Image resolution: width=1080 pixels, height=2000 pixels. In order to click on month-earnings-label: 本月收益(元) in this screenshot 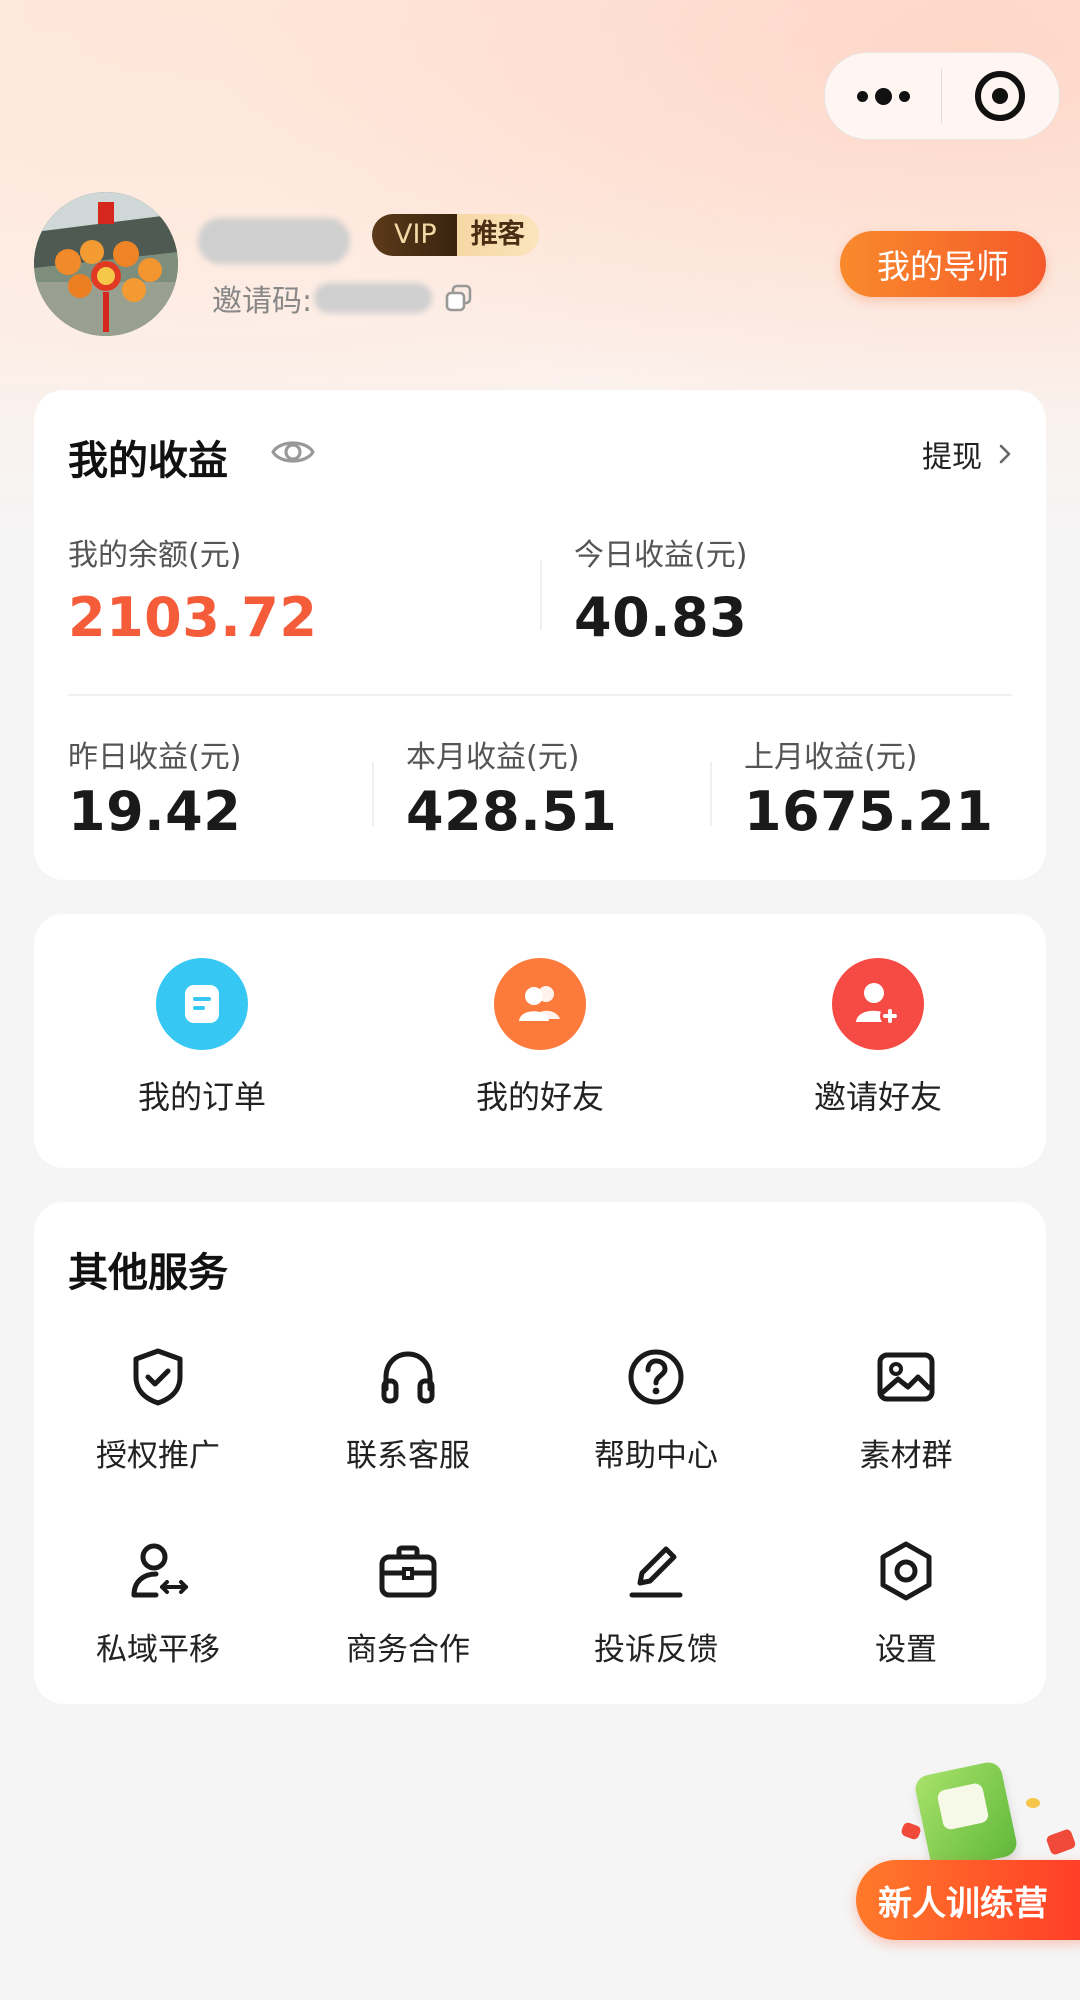, I will do `click(493, 757)`.